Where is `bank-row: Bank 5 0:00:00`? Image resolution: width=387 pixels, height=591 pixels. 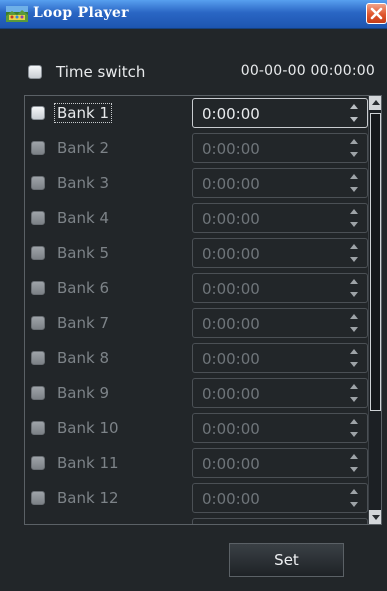 bank-row: Bank 5 0:00:00 is located at coordinates (196, 253).